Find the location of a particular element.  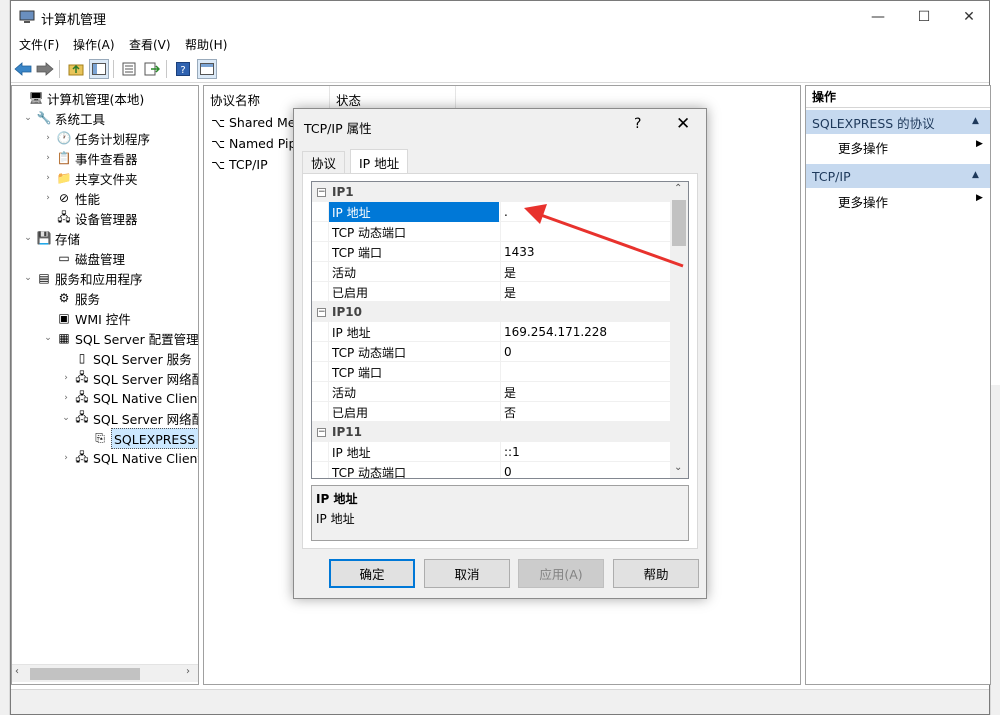

actions-section-tcpip: TCP/IP ▲ is located at coordinates (898, 176).